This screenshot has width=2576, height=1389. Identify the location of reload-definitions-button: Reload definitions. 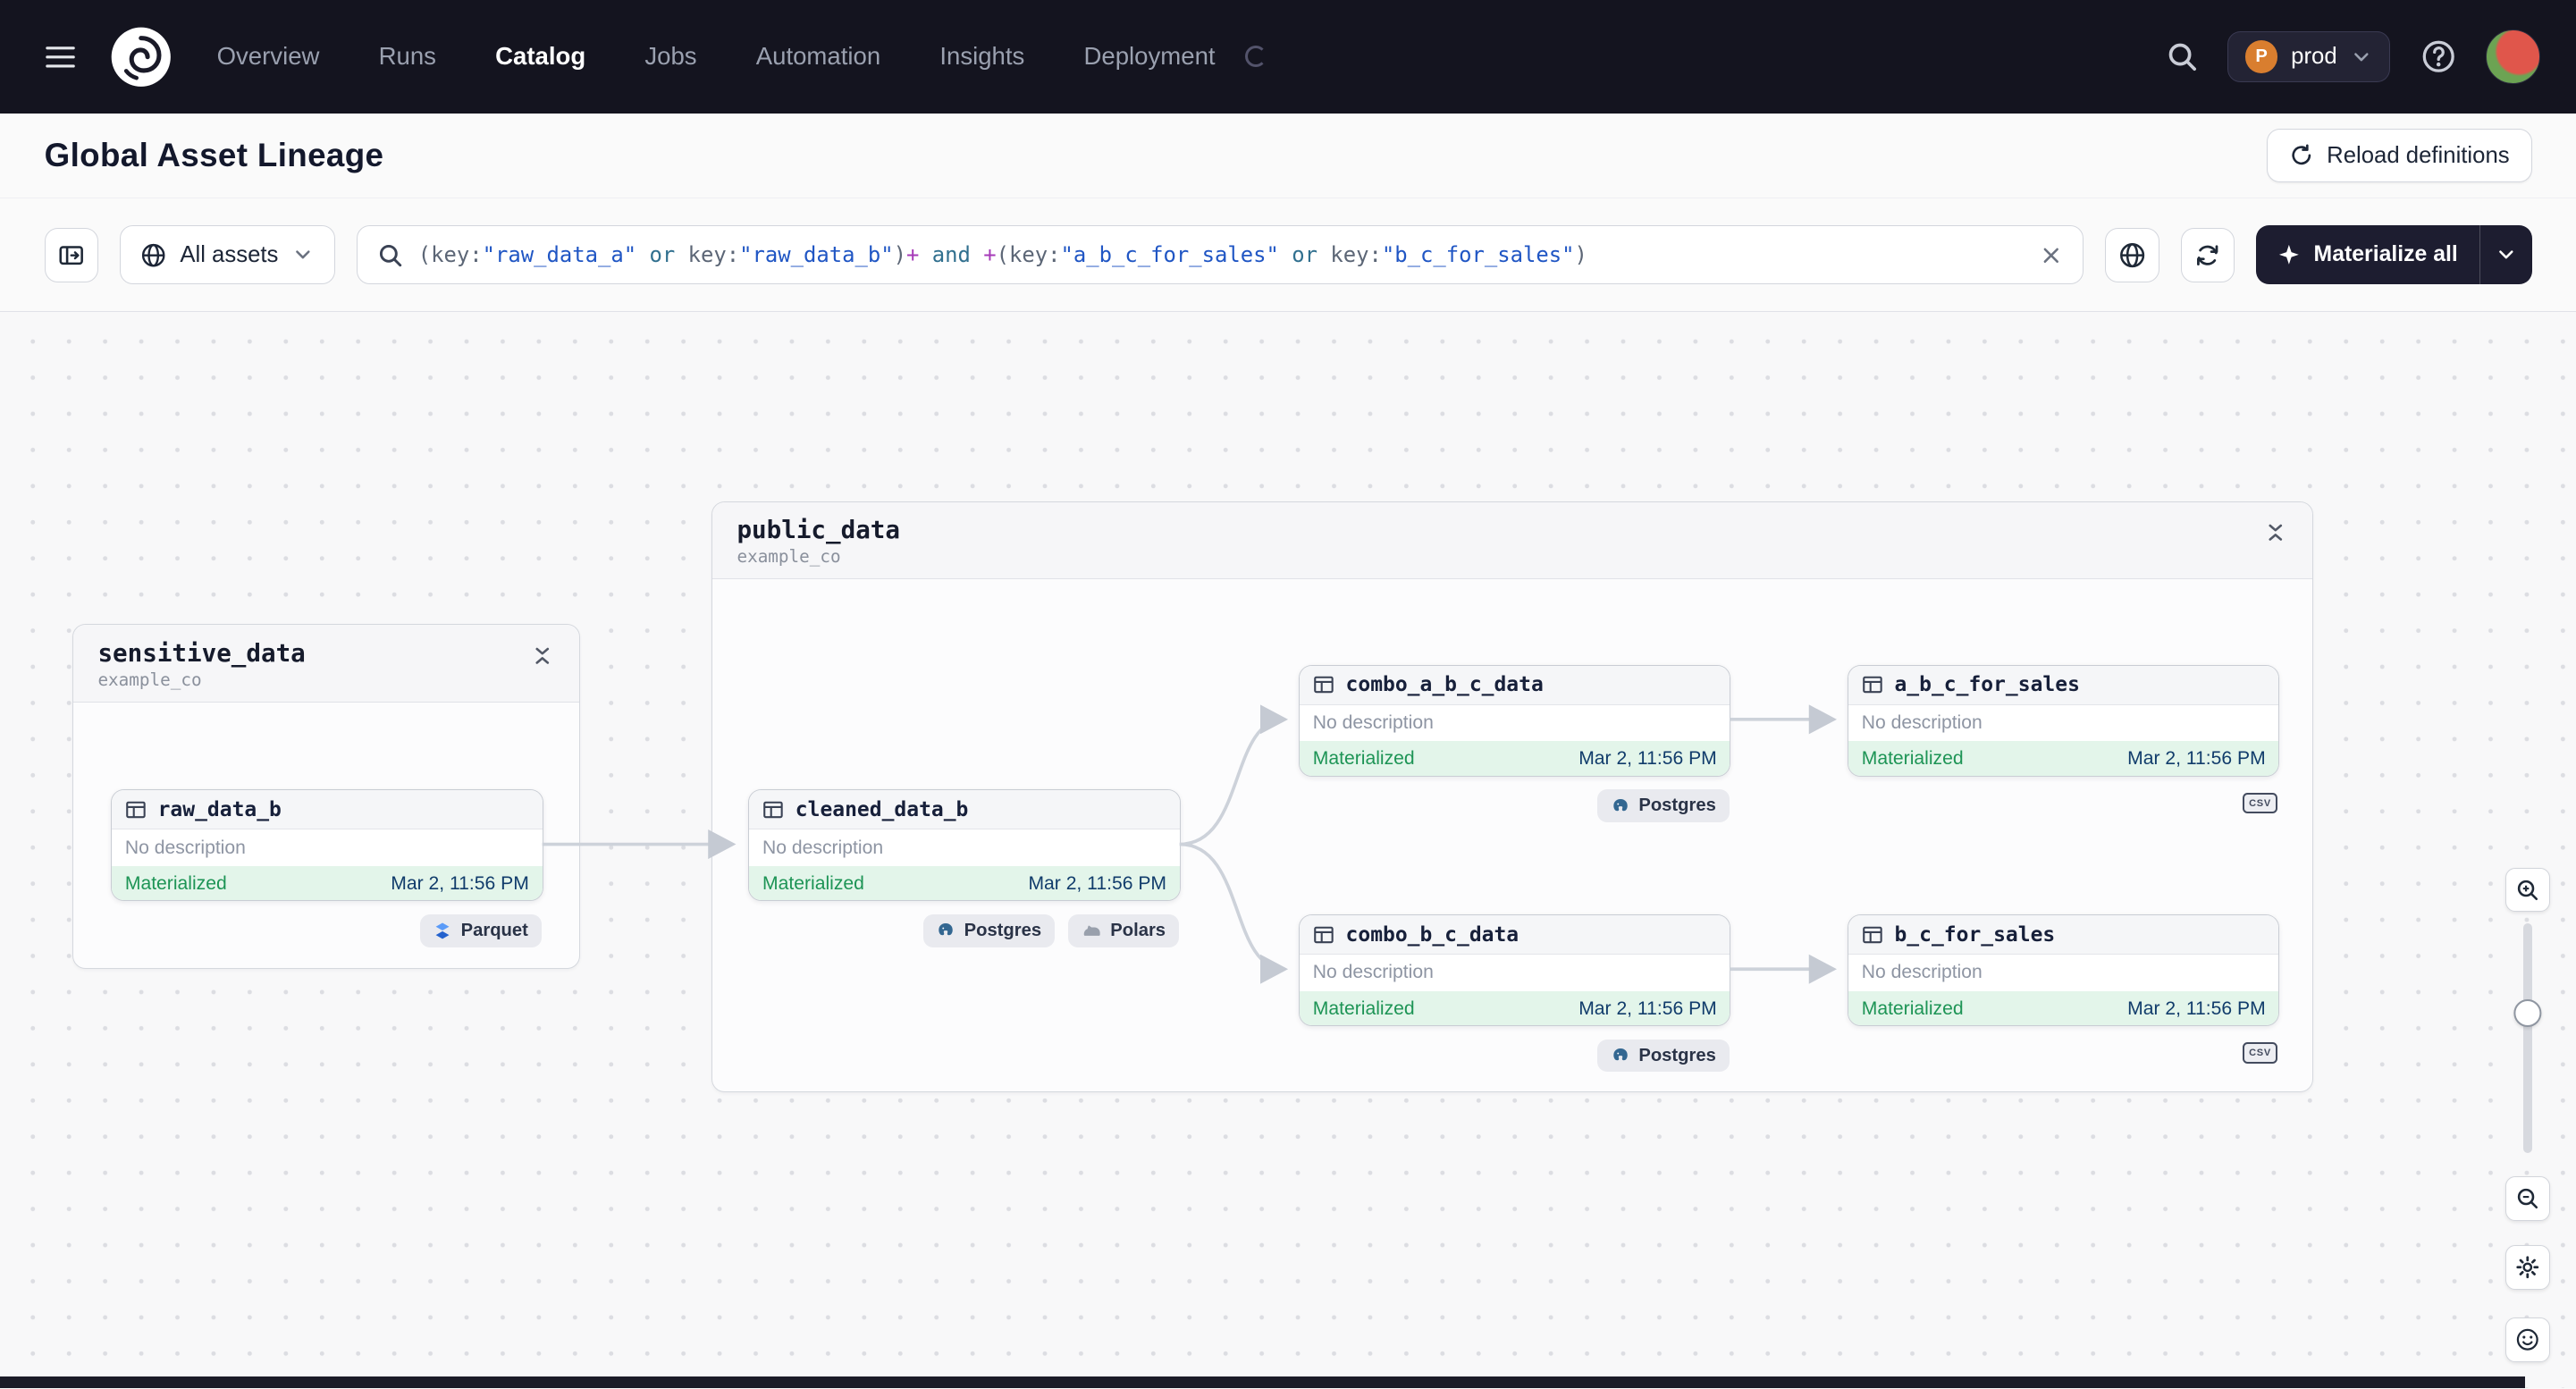
(2400, 155).